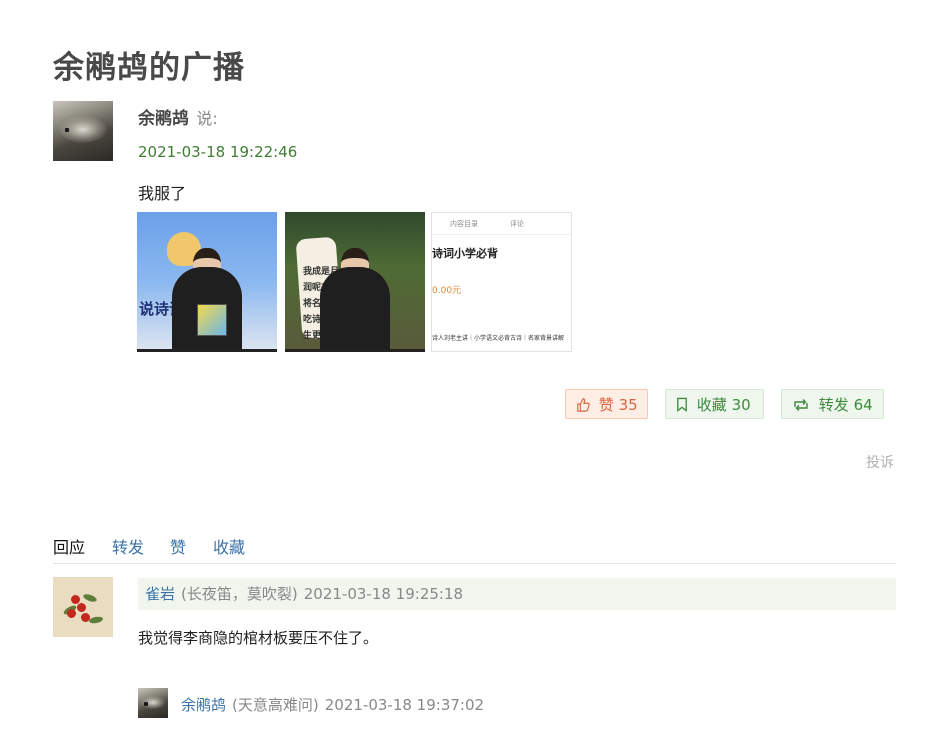 The height and width of the screenshot is (730, 945). I want to click on author-name-link: 余鹇鸪, so click(163, 119).